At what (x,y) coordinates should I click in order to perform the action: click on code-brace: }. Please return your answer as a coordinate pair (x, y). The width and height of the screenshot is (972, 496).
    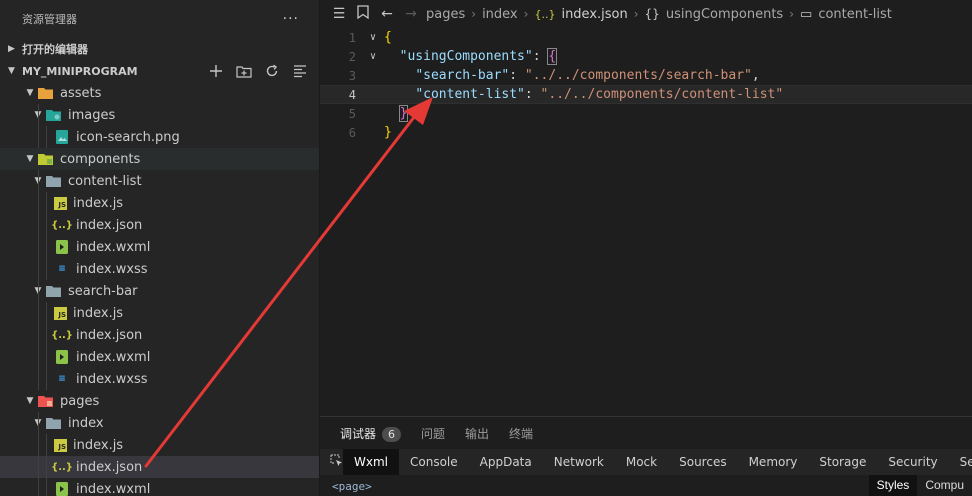
    Looking at the image, I should click on (403, 113).